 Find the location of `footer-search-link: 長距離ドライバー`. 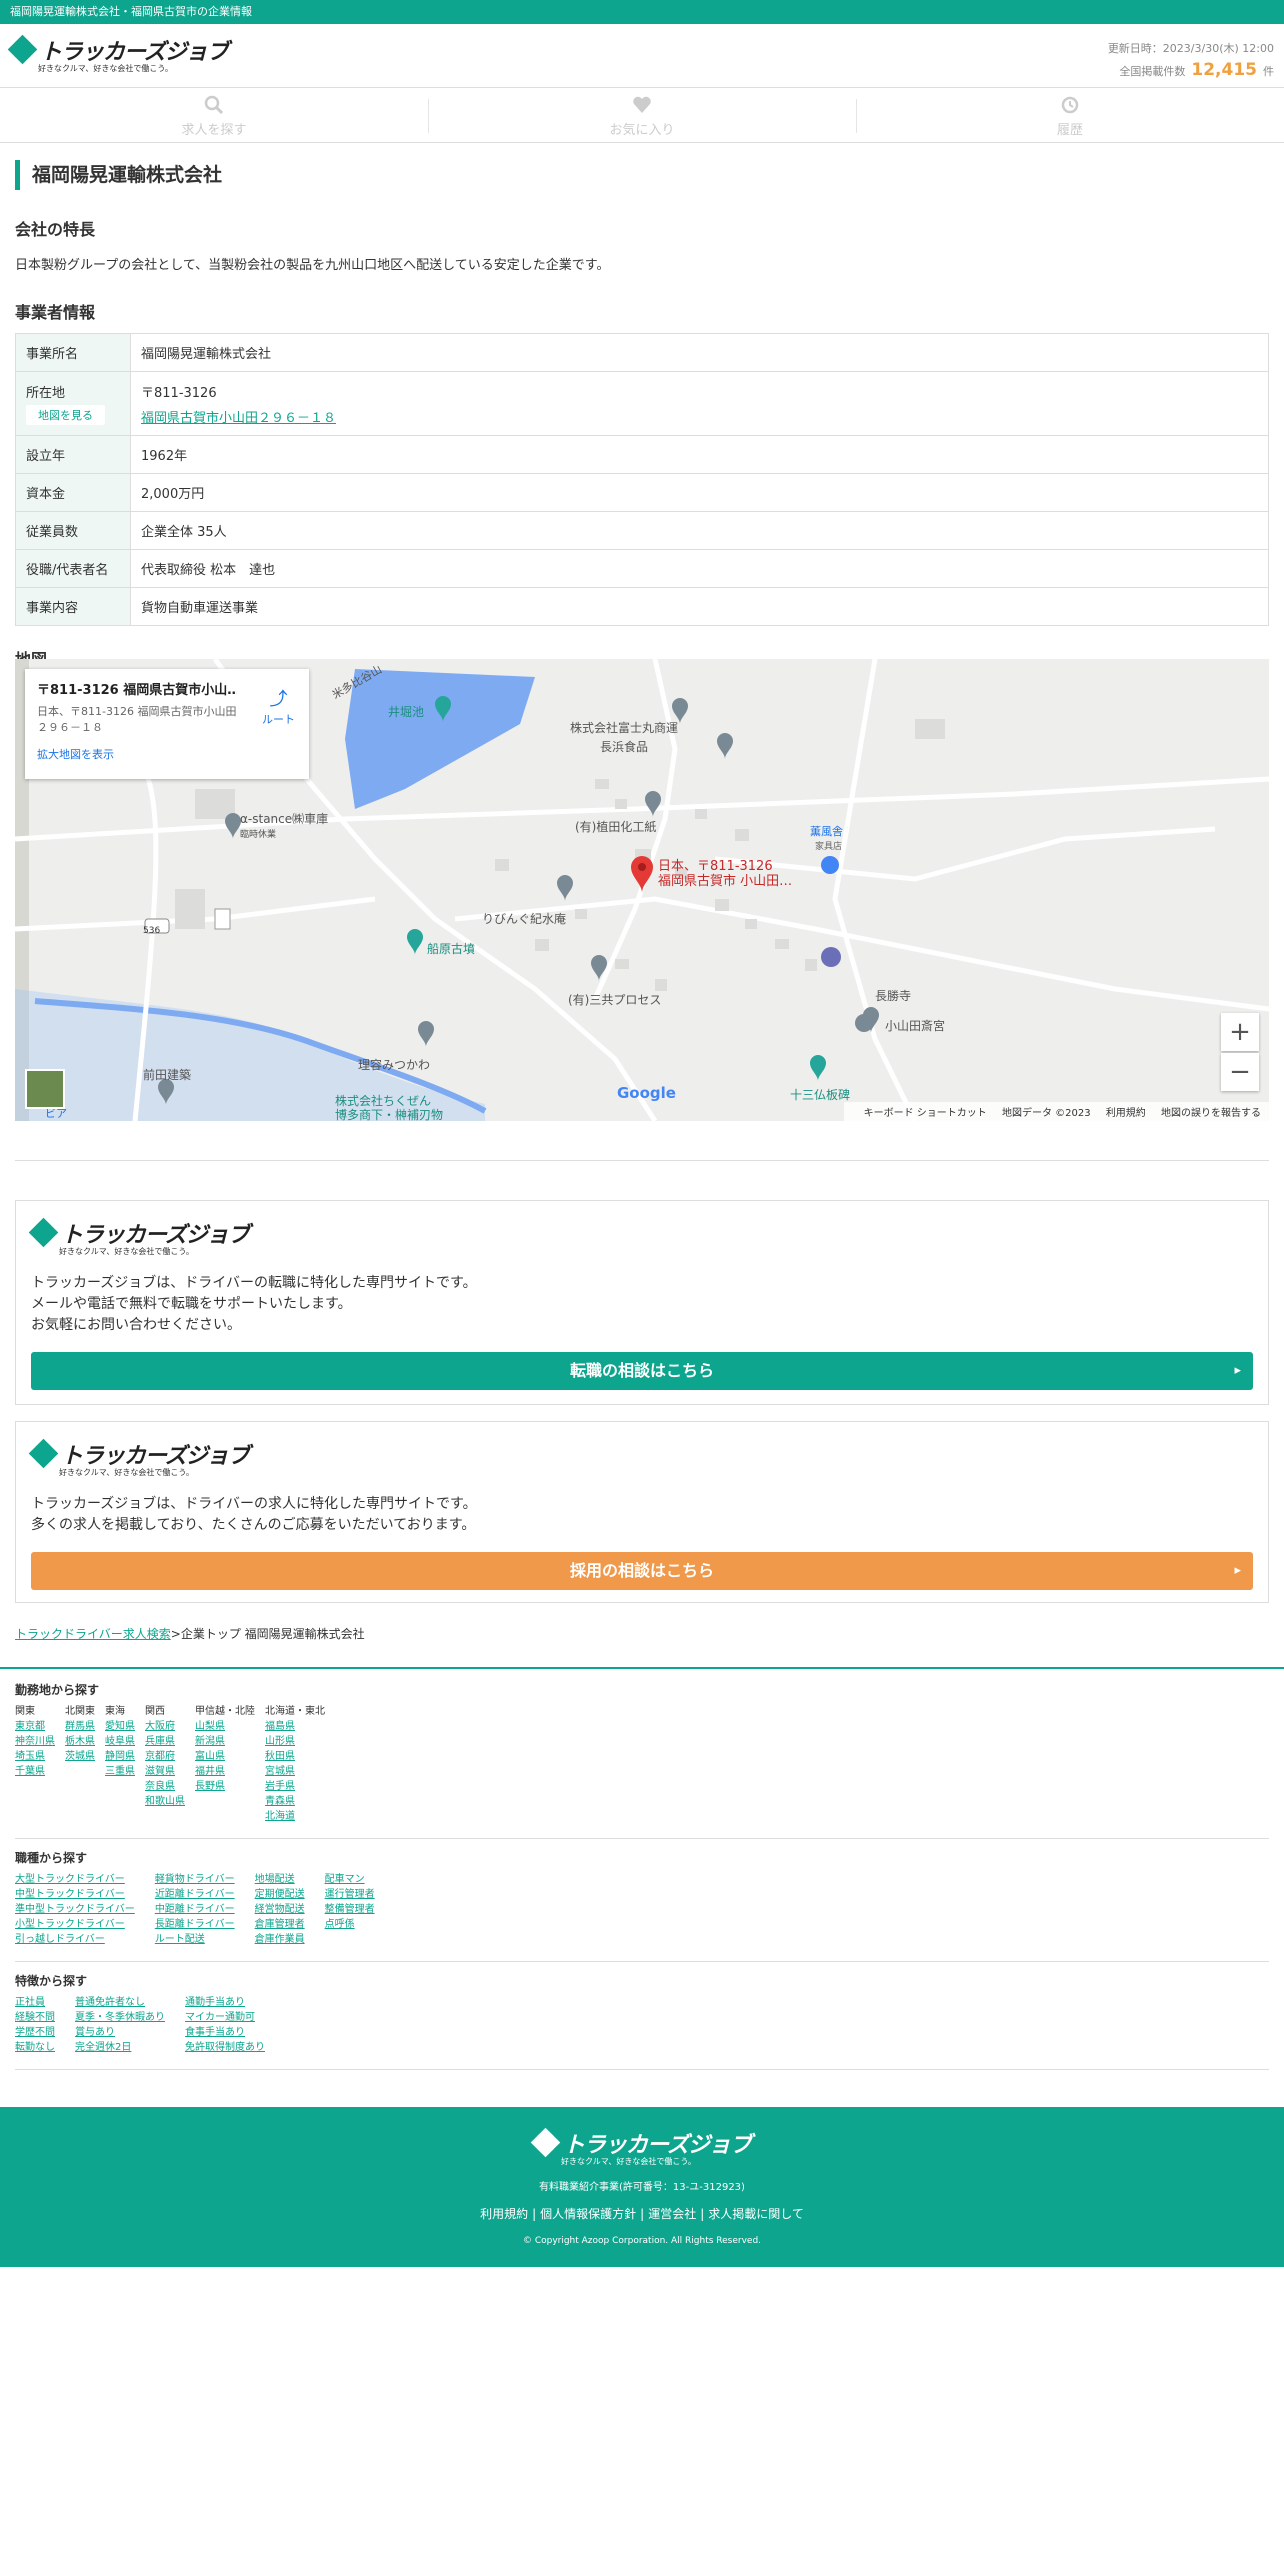

footer-search-link: 長距離ドライバー is located at coordinates (195, 1924).